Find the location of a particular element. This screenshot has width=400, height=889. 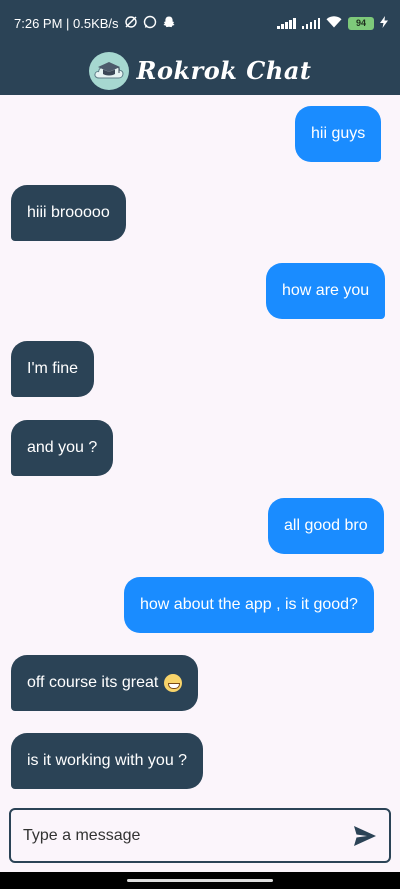

whatsapp-icon is located at coordinates (150, 23).